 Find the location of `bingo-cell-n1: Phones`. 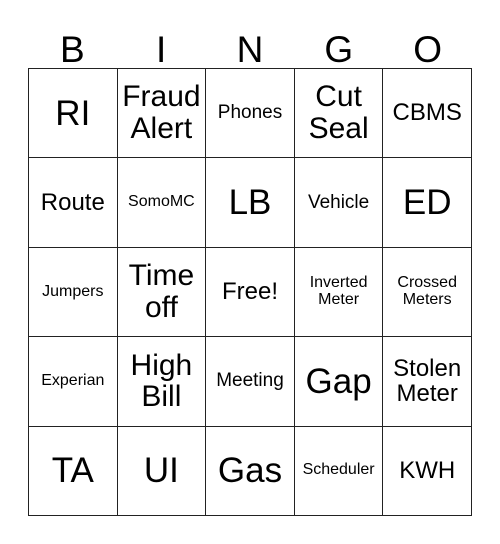

bingo-cell-n1: Phones is located at coordinates (250, 114).